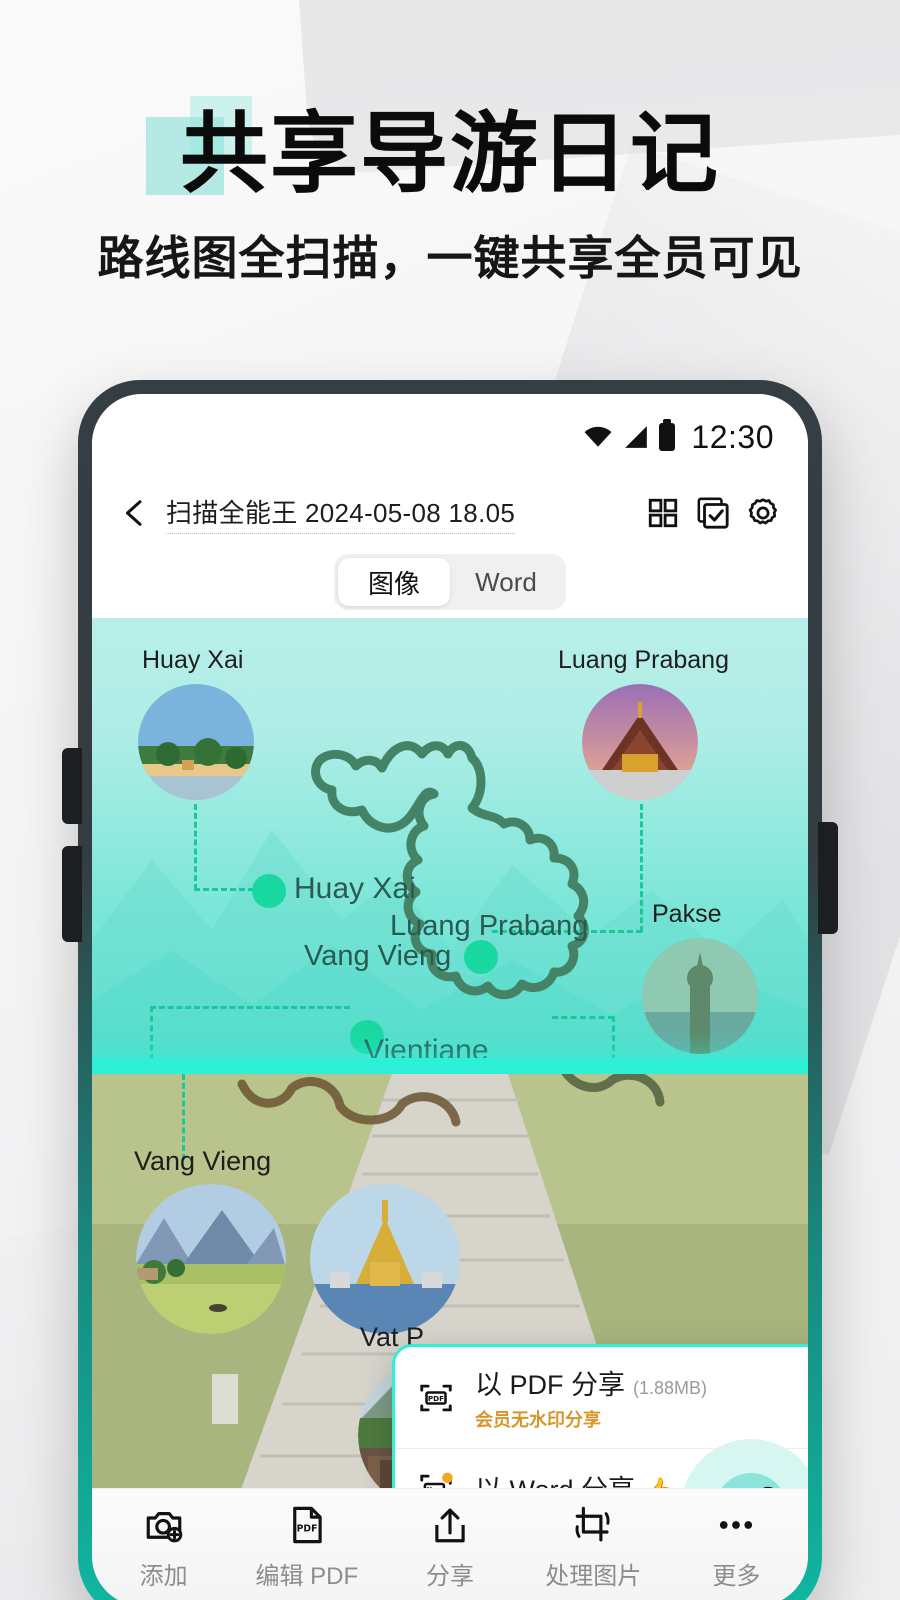 The height and width of the screenshot is (1600, 900). Describe the element at coordinates (555, 1478) in the screenshot. I see `share-option-word-title: 以 Word 分享` at that location.